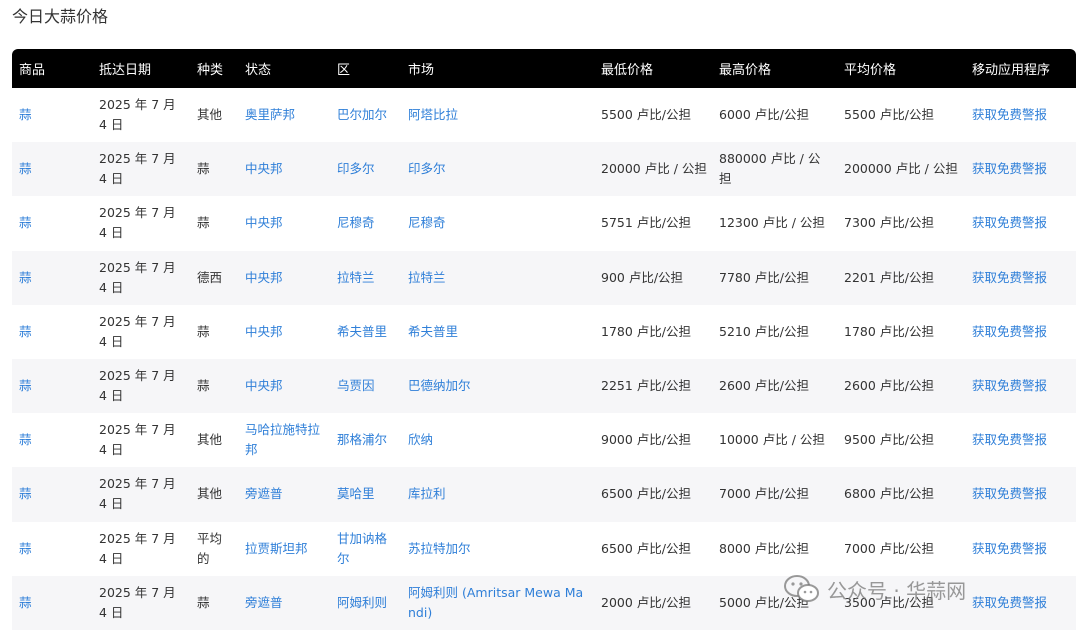  I want to click on cell-district-text: 尼穆奇, so click(356, 222).